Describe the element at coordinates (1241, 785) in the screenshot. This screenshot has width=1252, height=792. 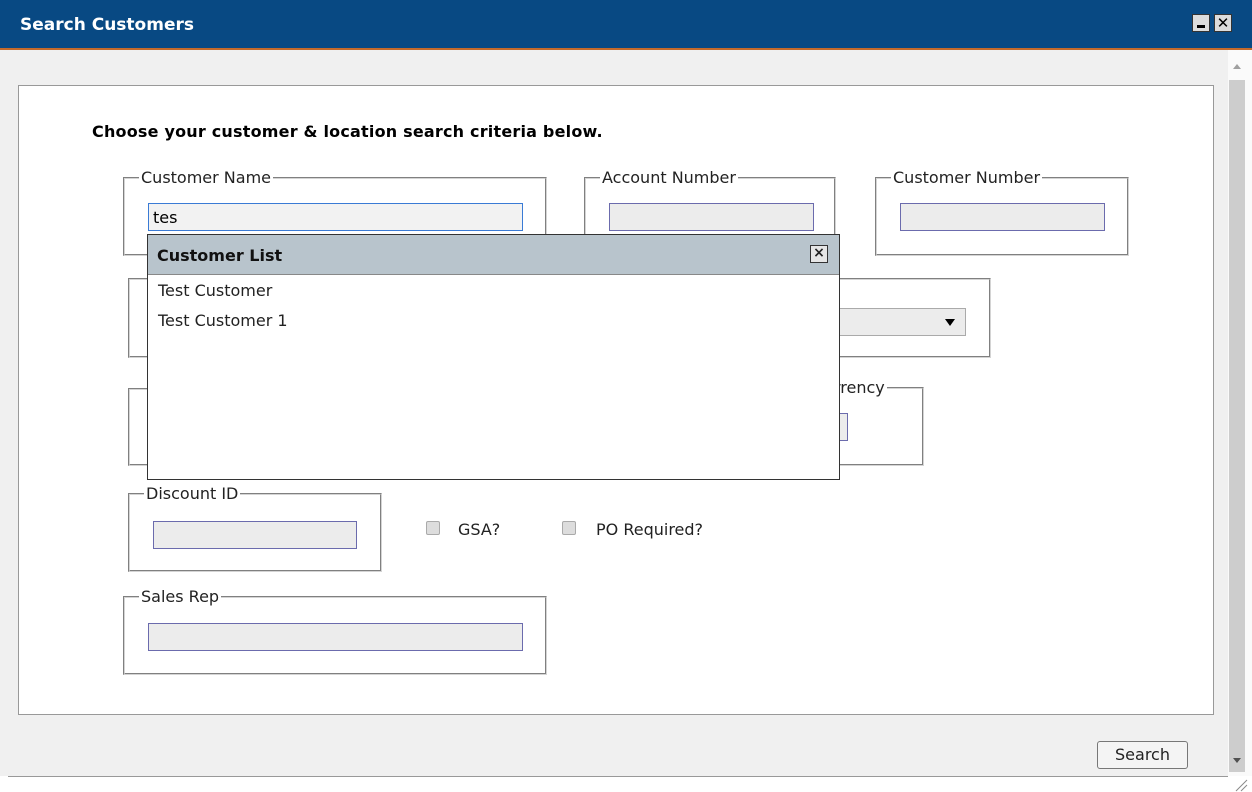
I see `resize-grip-icon` at that location.